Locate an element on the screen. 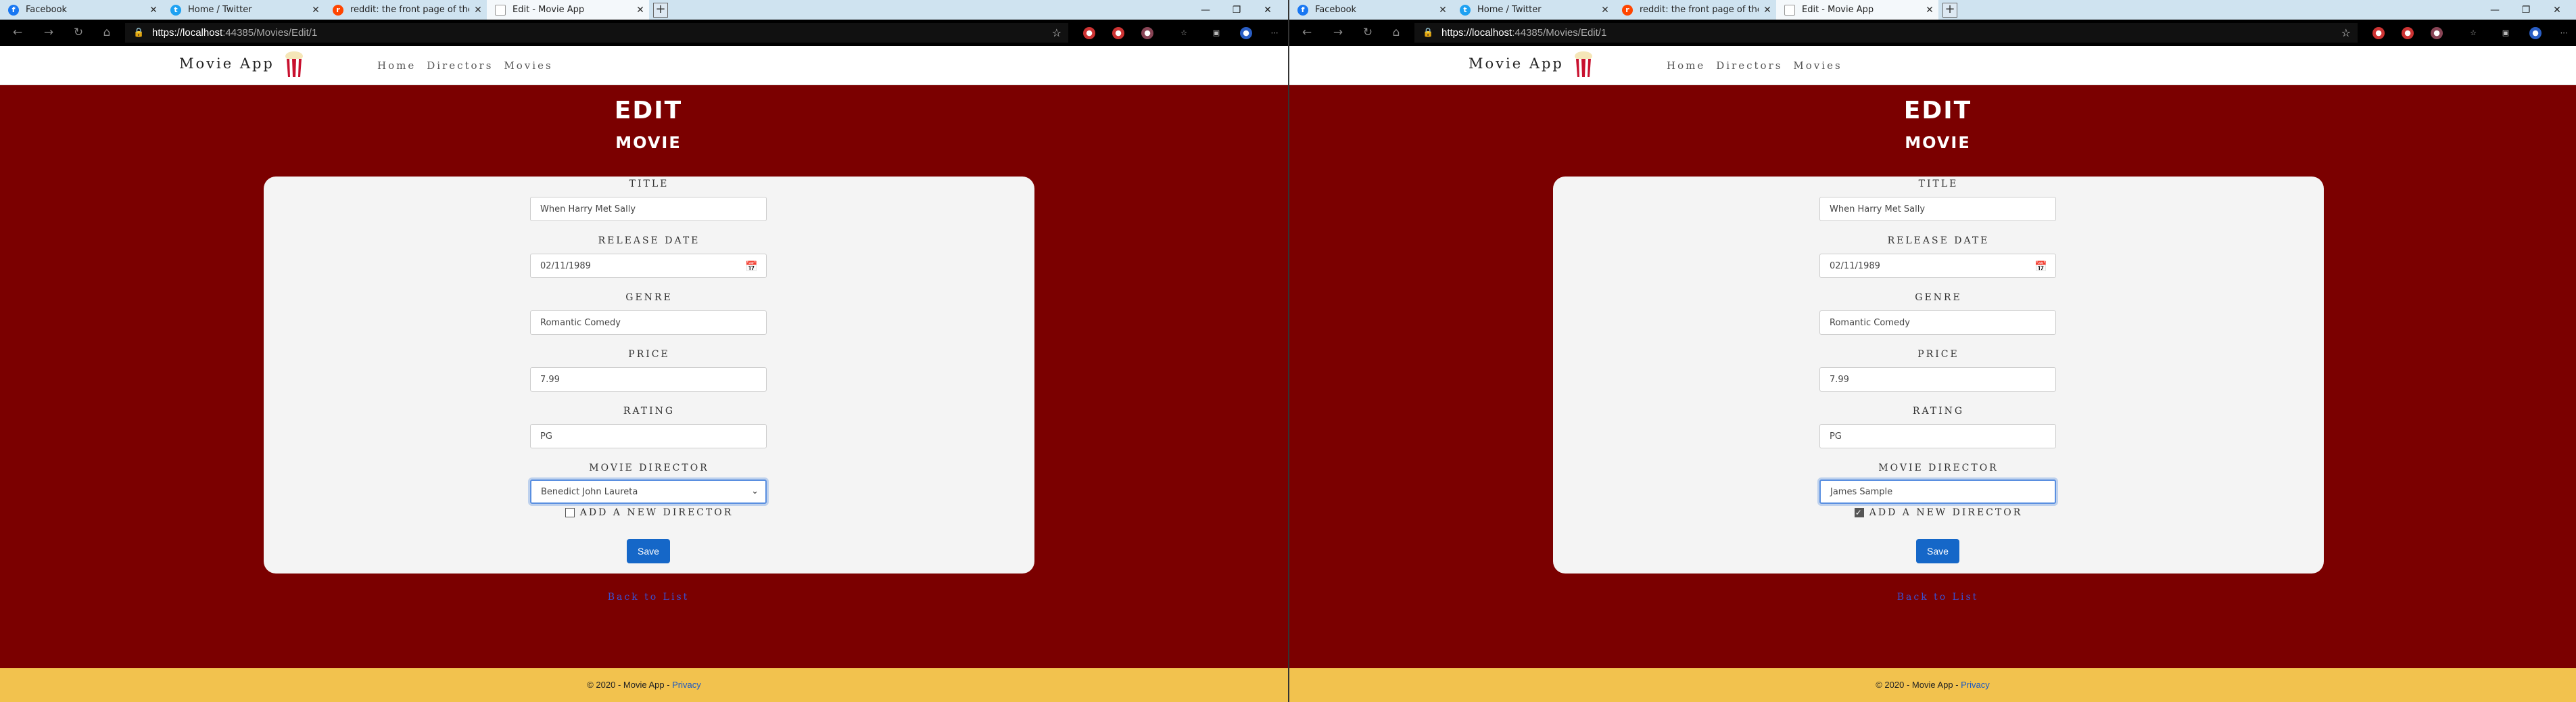  reddit-icon: r is located at coordinates (1627, 10).